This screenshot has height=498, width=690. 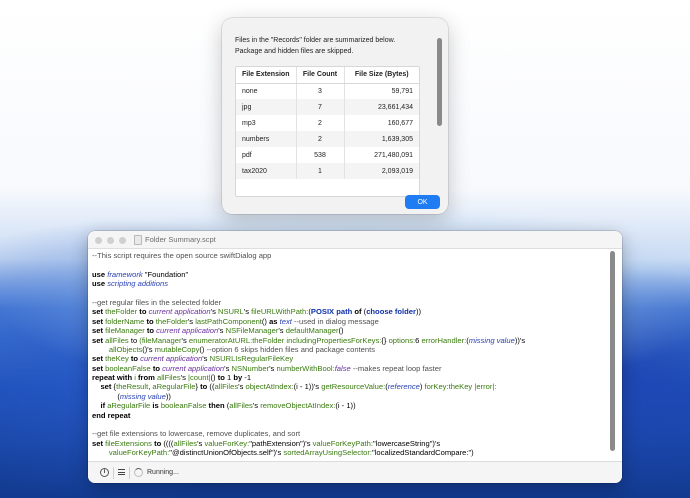 What do you see at coordinates (320, 75) in the screenshot?
I see `column-header-count: File Count` at bounding box center [320, 75].